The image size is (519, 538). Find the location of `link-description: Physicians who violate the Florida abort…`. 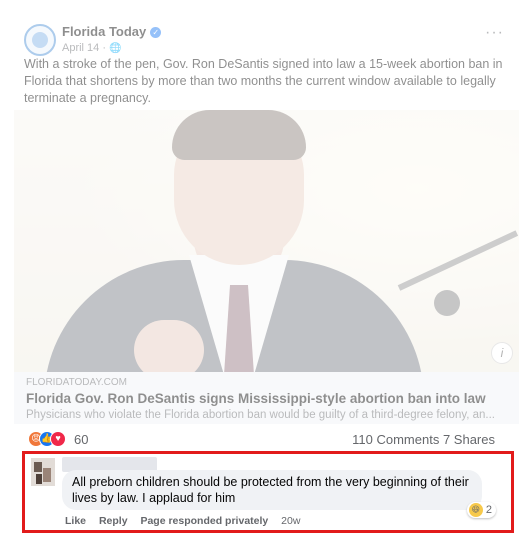

link-description: Physicians who violate the Florida abort… is located at coordinates (261, 415).